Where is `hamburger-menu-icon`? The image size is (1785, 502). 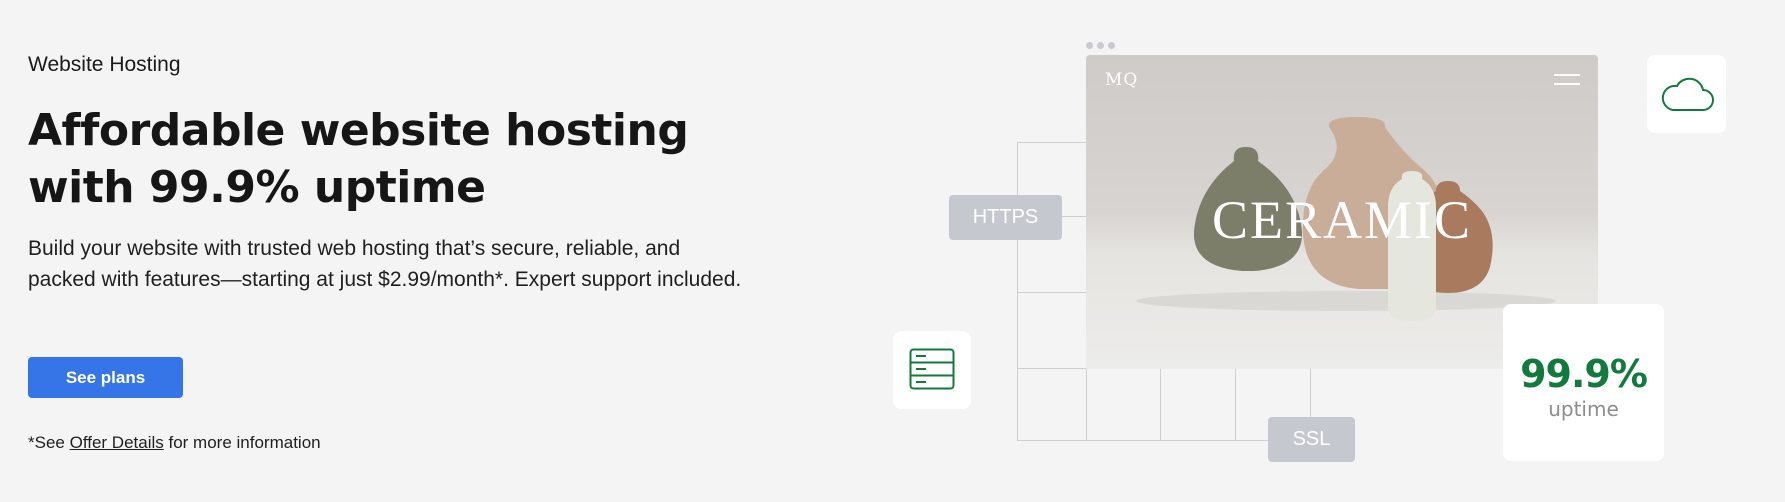 hamburger-menu-icon is located at coordinates (1567, 80).